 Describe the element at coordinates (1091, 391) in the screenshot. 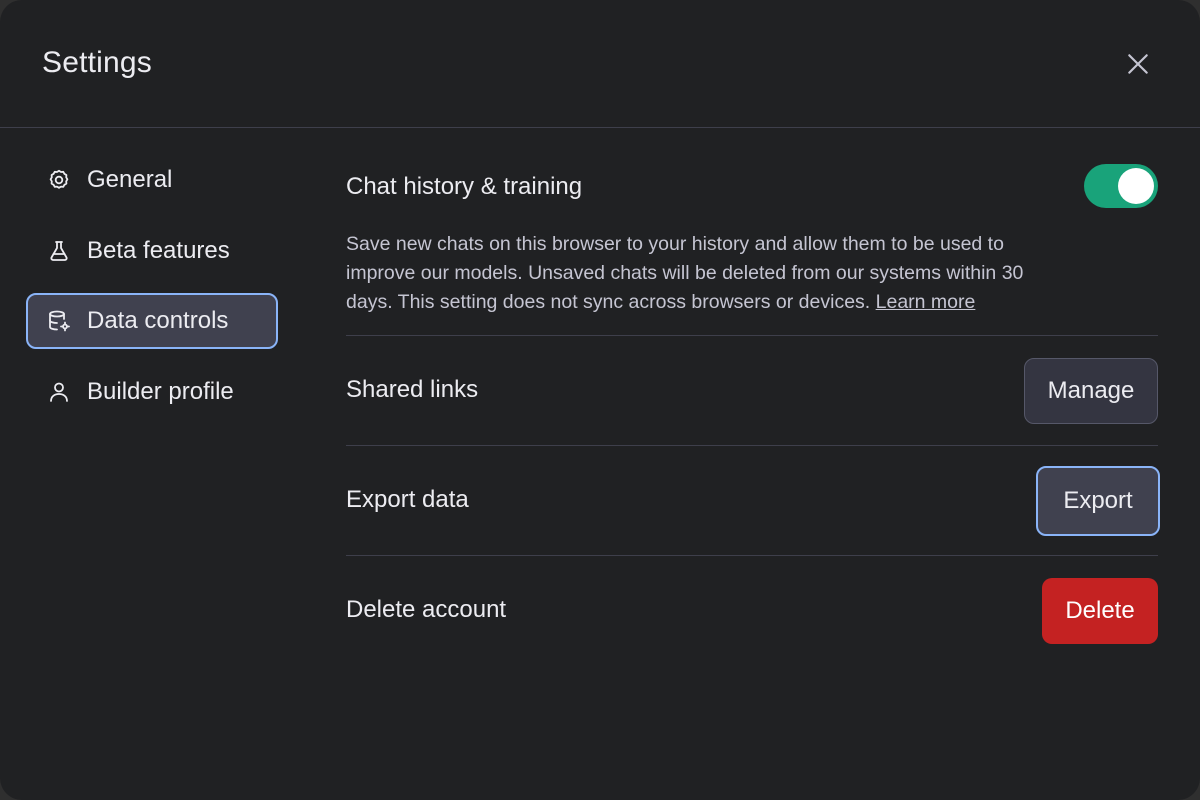

I see `manage-button: Manage` at that location.